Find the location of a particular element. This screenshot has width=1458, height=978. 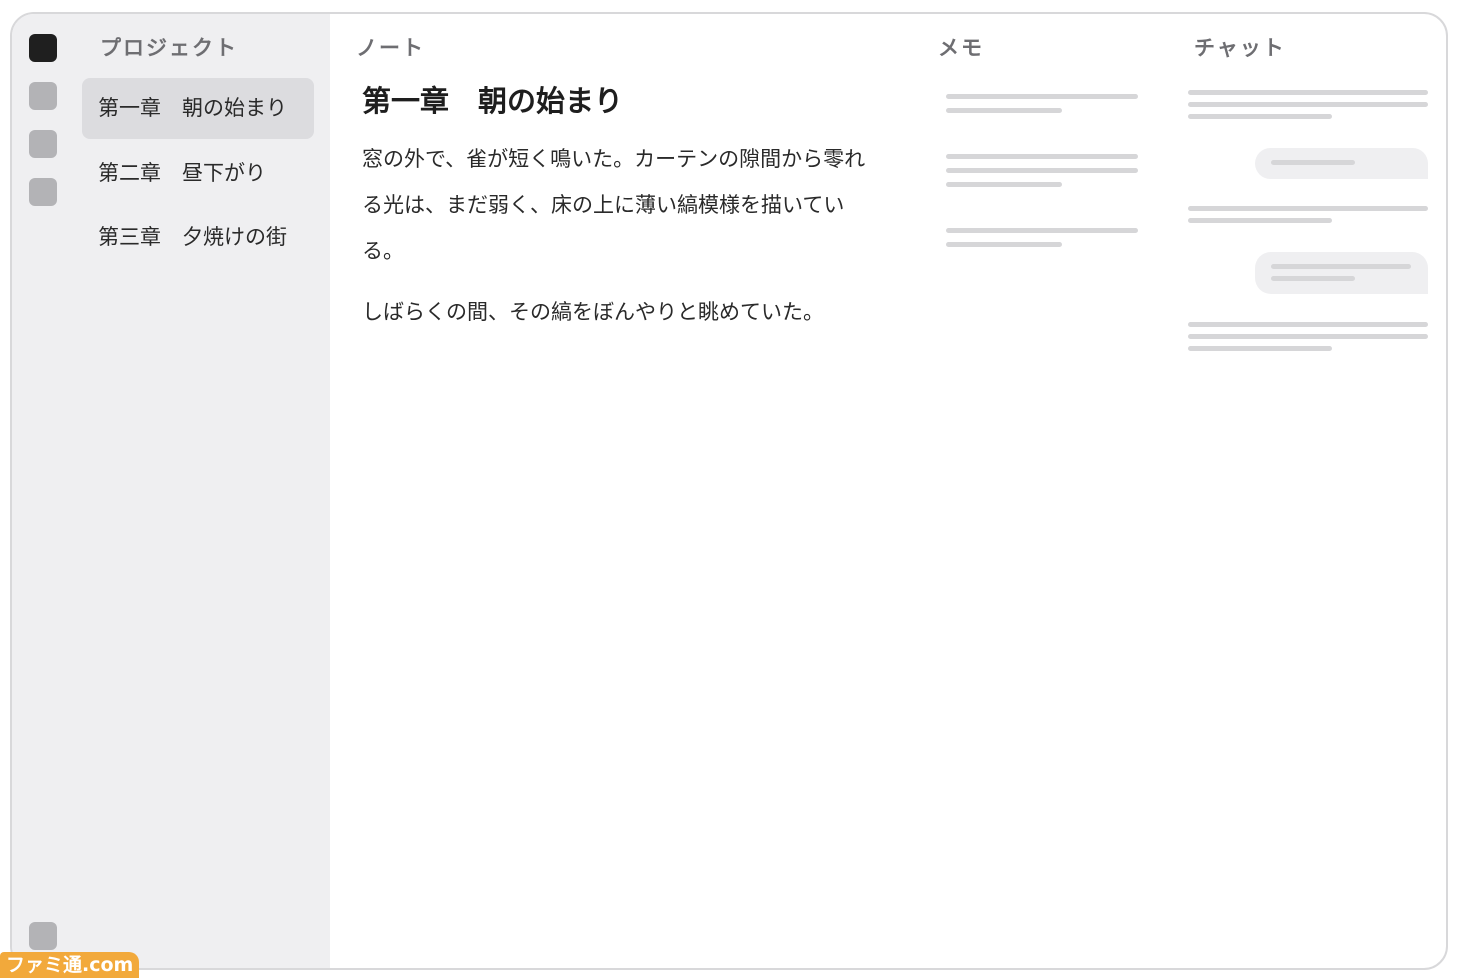

memo-header: メモ is located at coordinates (961, 48).